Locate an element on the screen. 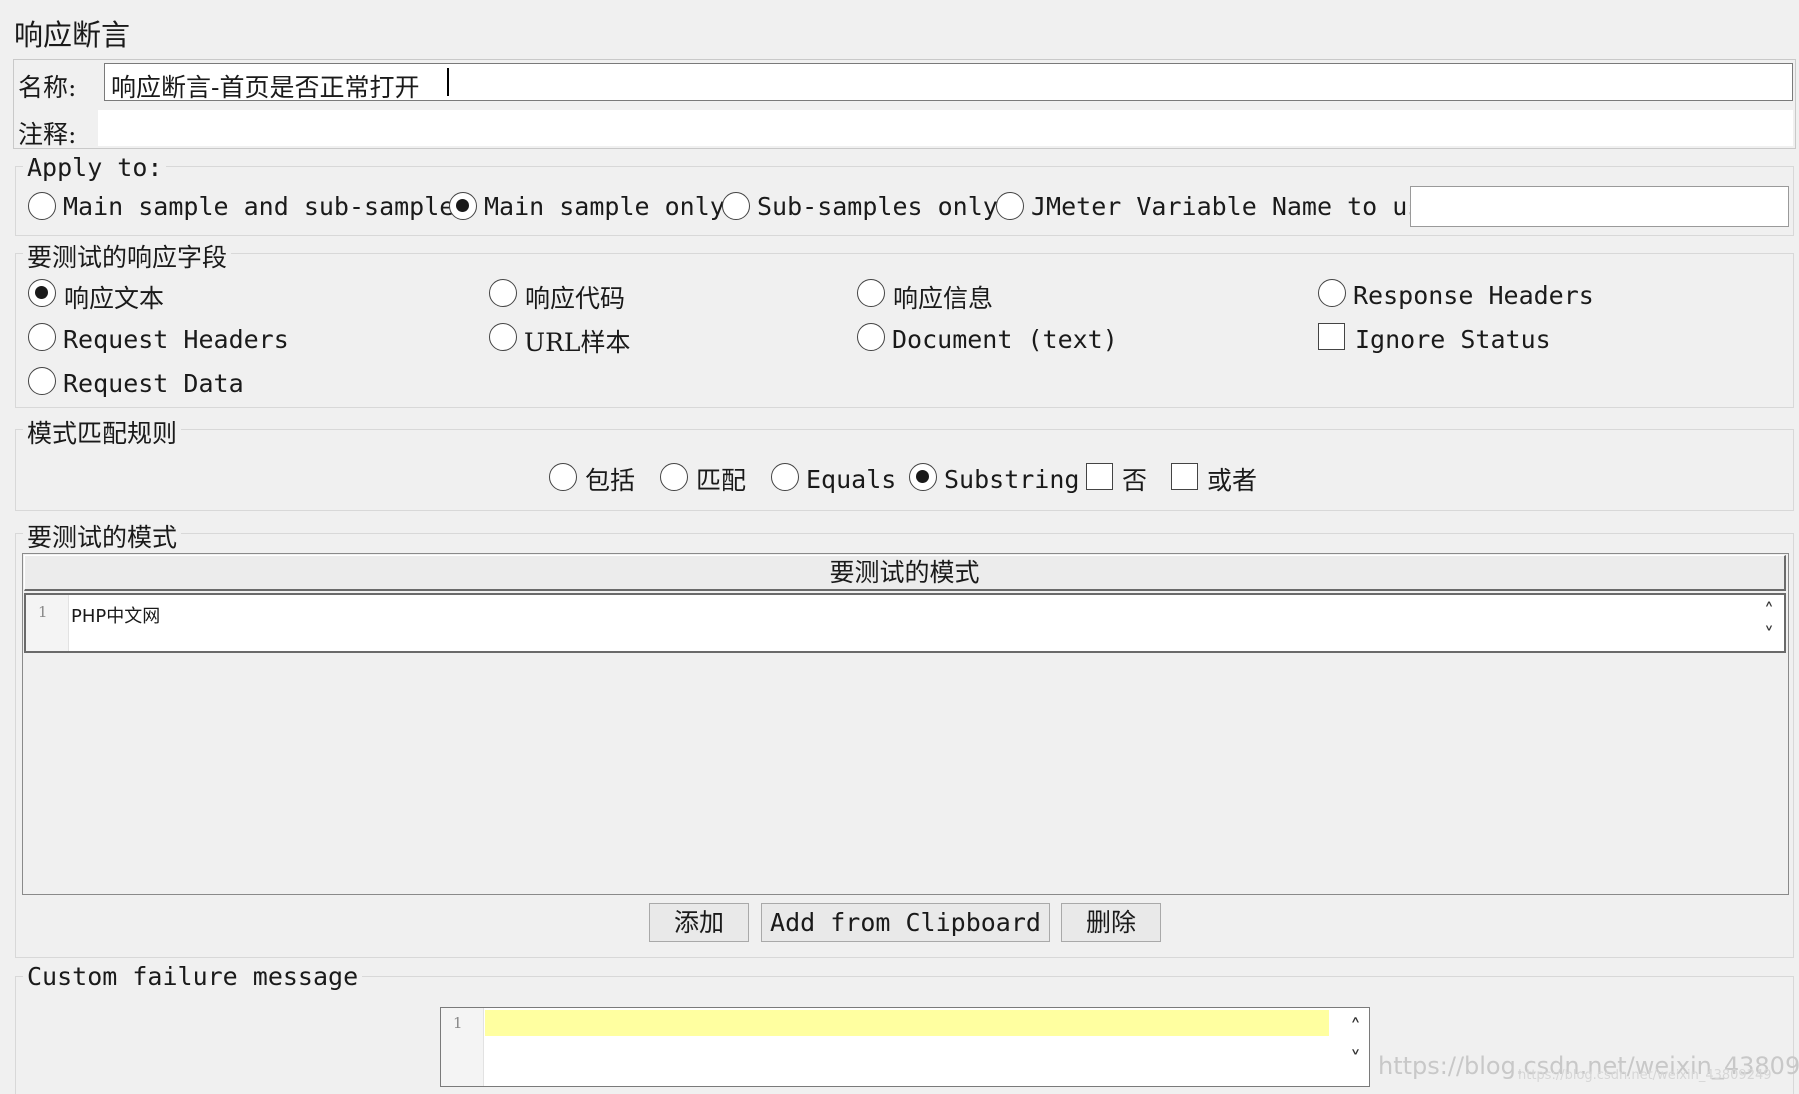  field-request-data-radio is located at coordinates (42, 381).